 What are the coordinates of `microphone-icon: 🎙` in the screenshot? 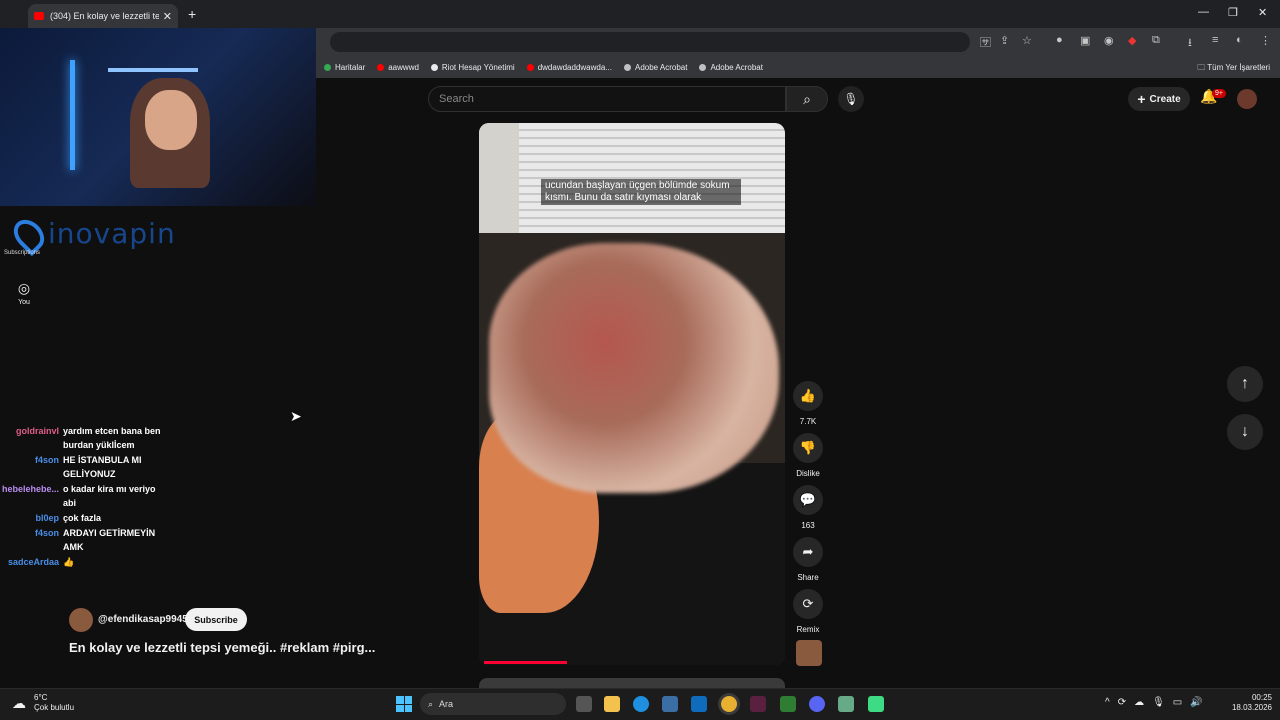 It's located at (851, 99).